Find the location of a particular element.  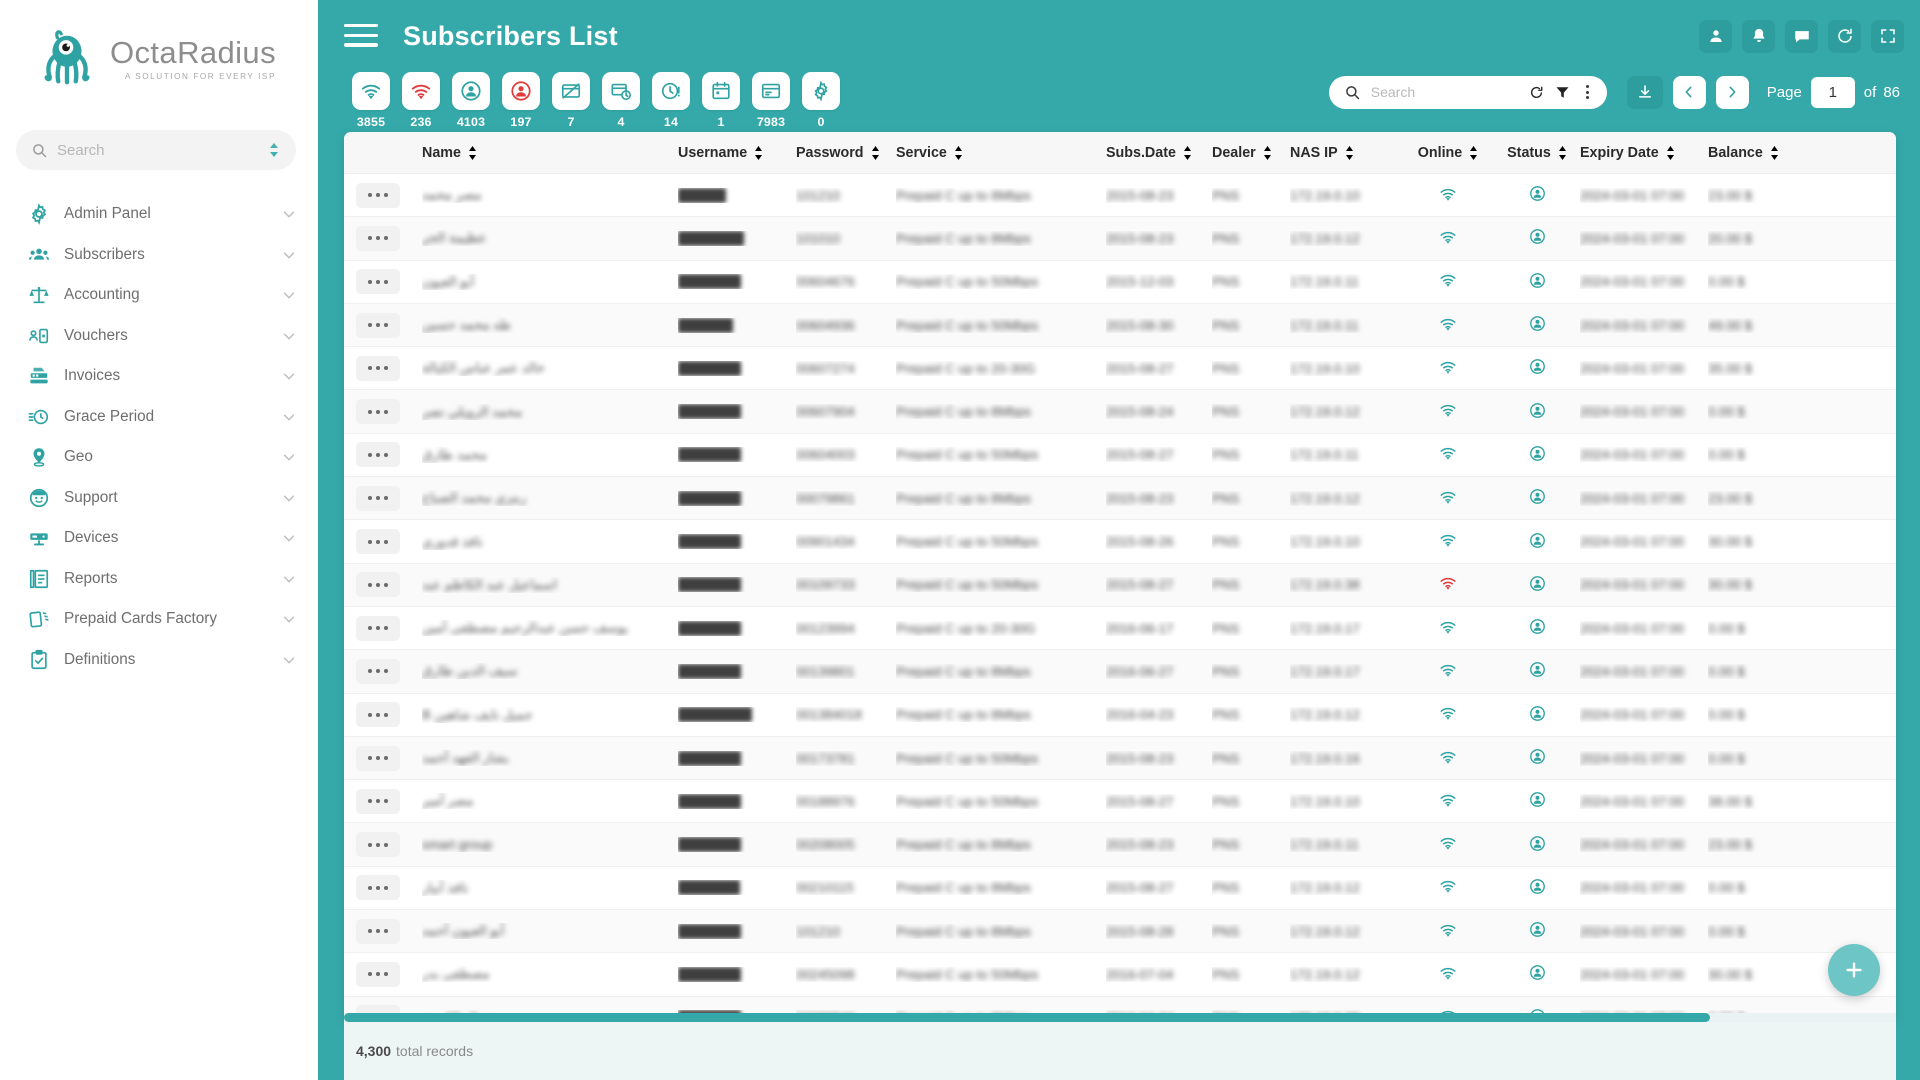

sidebar-item-devices: Devices is located at coordinates (159, 538).